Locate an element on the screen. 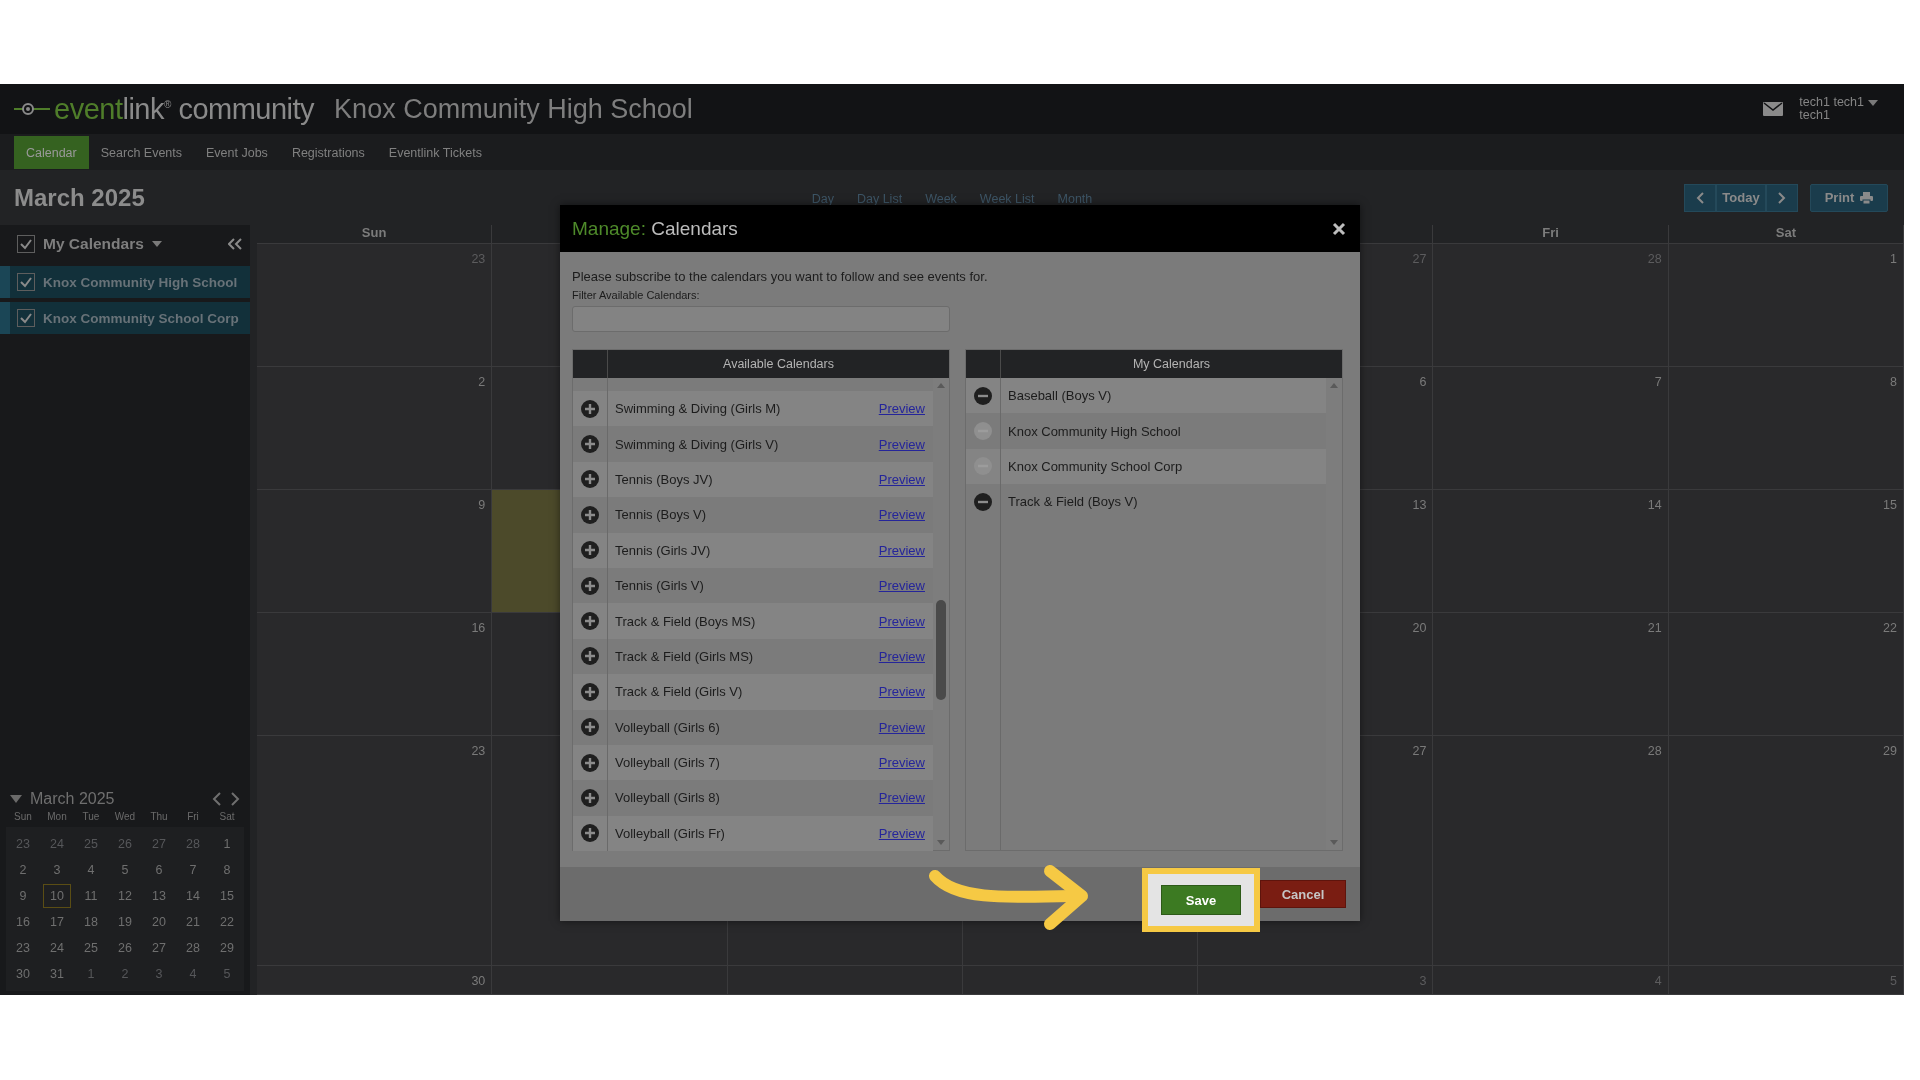  date-cell: 16 is located at coordinates (23, 922).